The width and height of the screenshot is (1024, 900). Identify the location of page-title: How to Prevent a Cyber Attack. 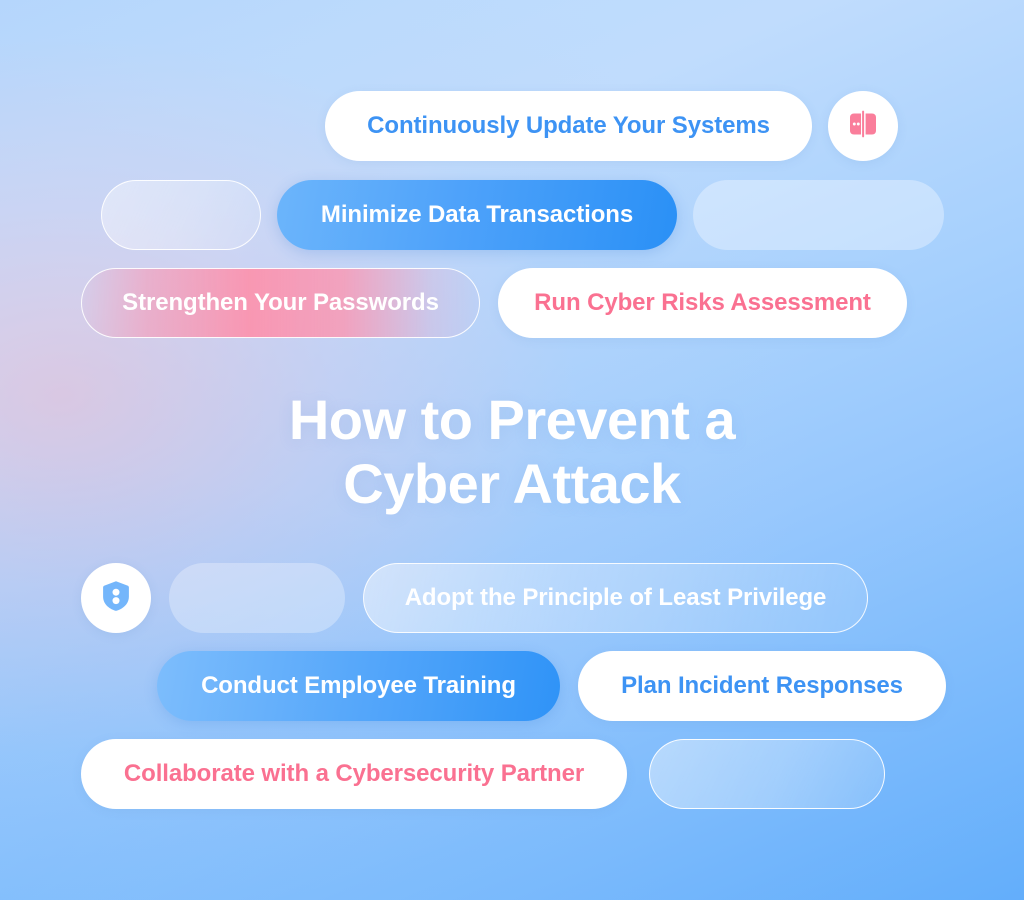
(512, 452).